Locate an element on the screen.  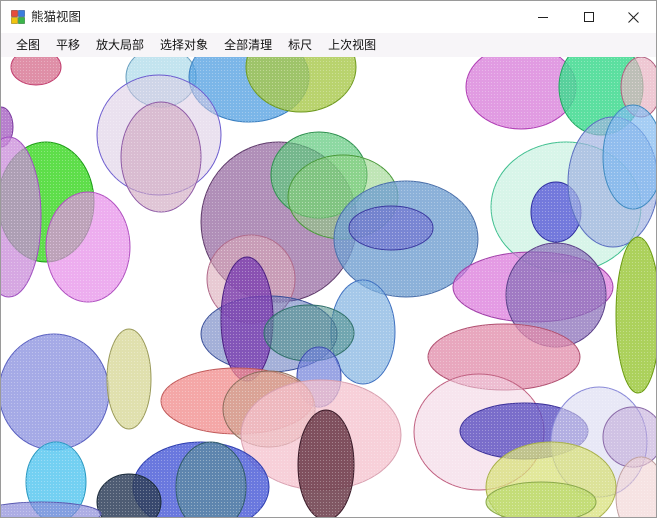
close-icon is located at coordinates (633, 17).